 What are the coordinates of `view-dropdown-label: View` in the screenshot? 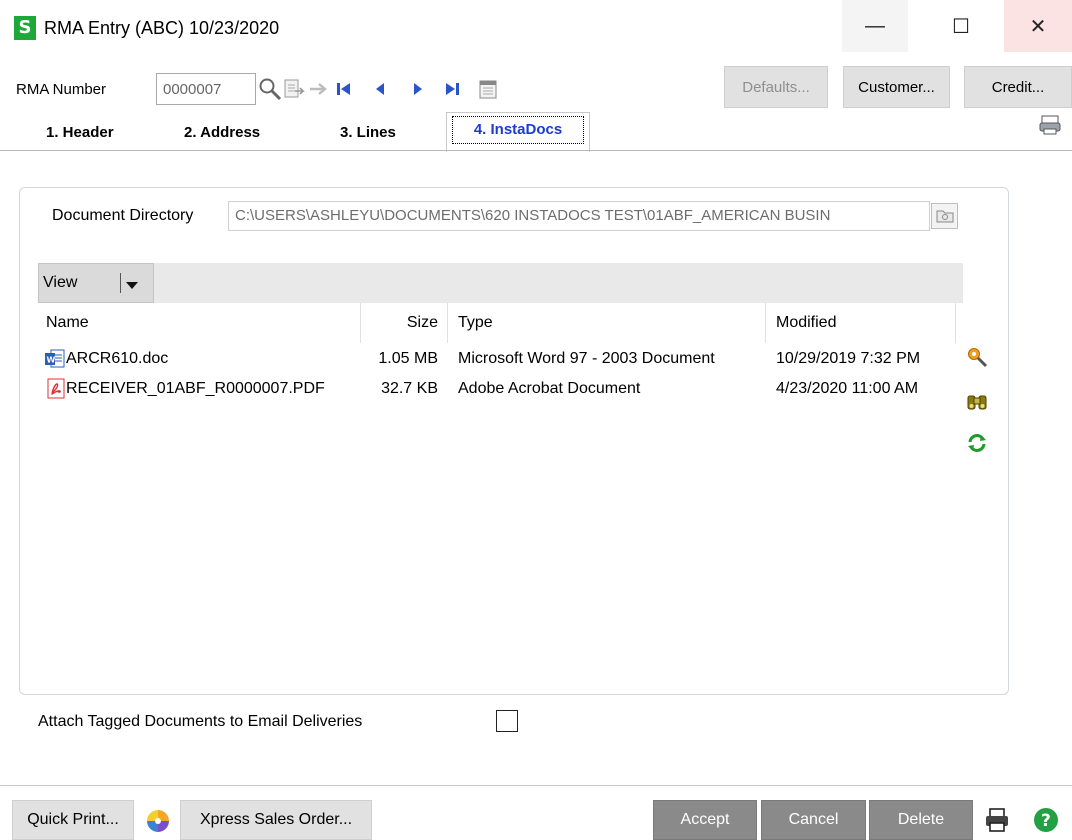 It's located at (60, 283).